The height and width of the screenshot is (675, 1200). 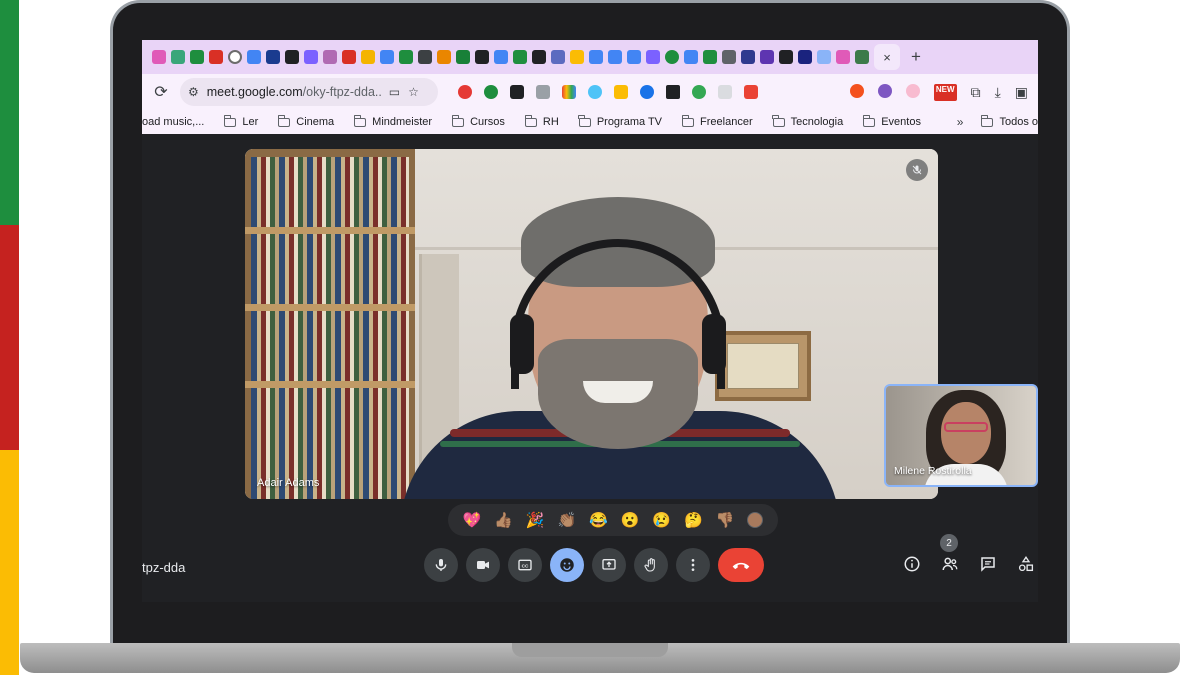 What do you see at coordinates (961, 435) in the screenshot?
I see `self-view-tile: Milene Rostirolla` at bounding box center [961, 435].